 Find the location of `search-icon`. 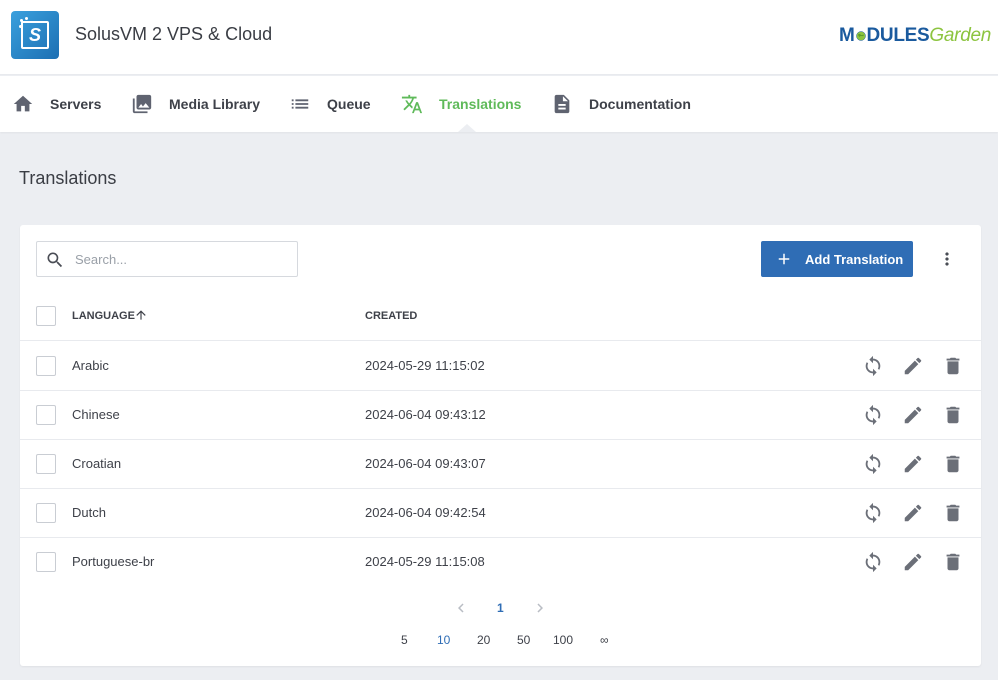

search-icon is located at coordinates (55, 260).